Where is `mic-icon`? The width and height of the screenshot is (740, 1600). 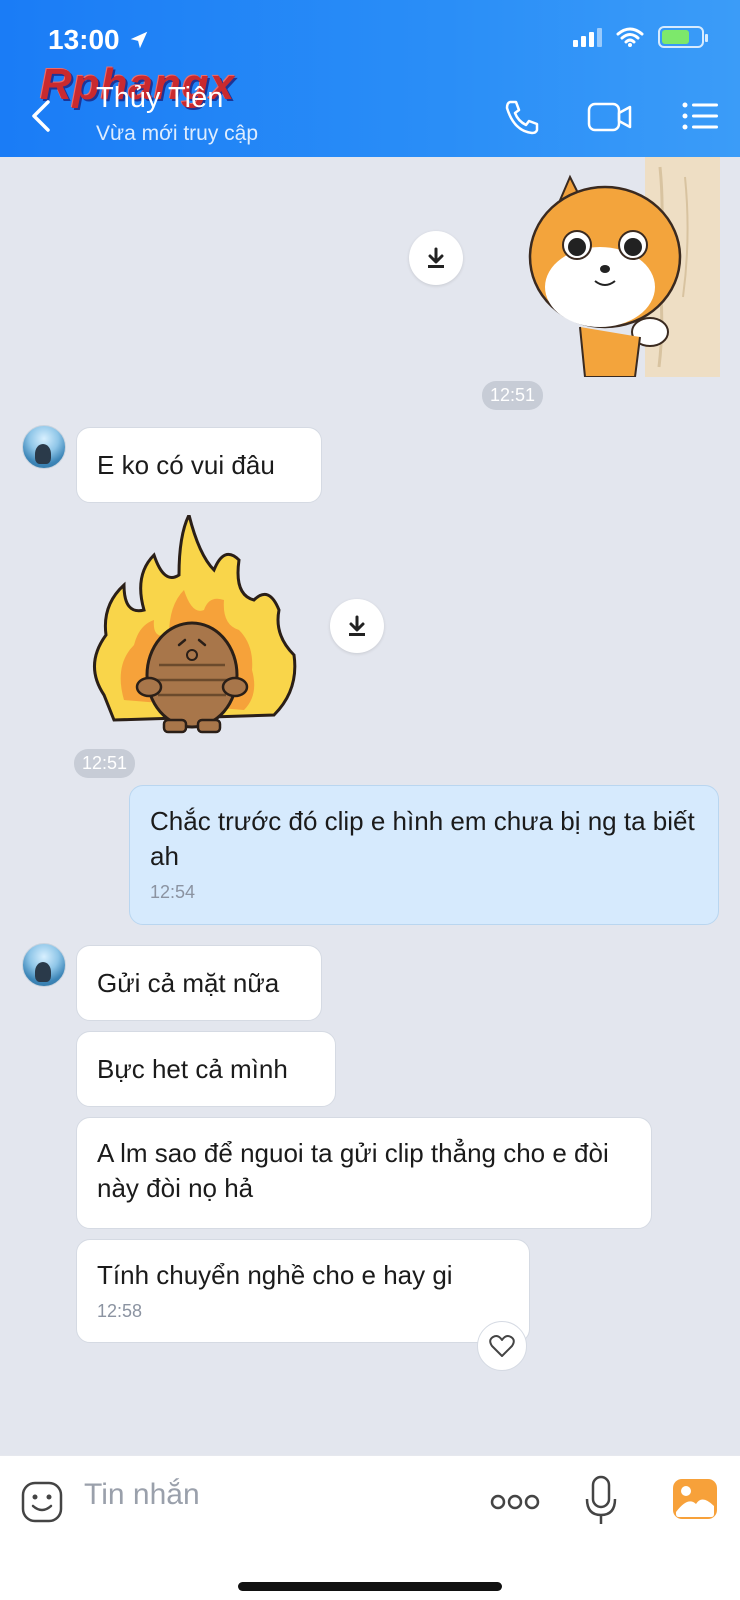
mic-icon is located at coordinates (601, 1501).